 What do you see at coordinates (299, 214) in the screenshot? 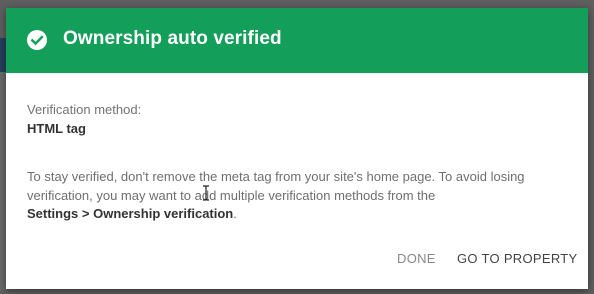
I see `message-line-3: Settings > Ownership verification.` at bounding box center [299, 214].